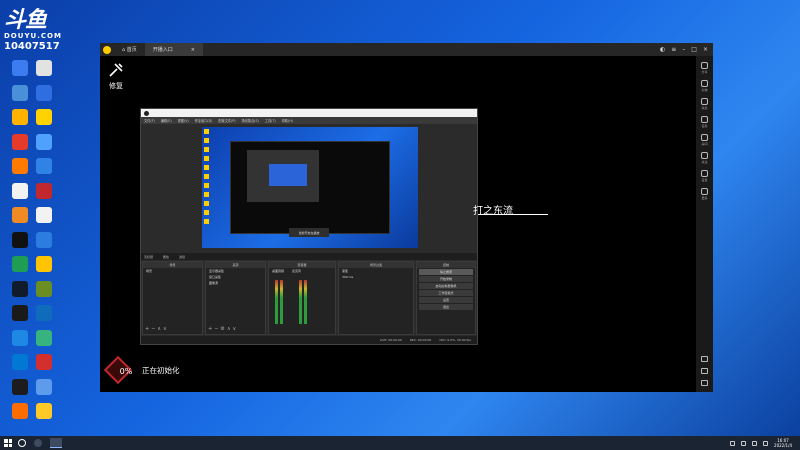  I want to click on filters-button: 滤镜, so click(182, 257).